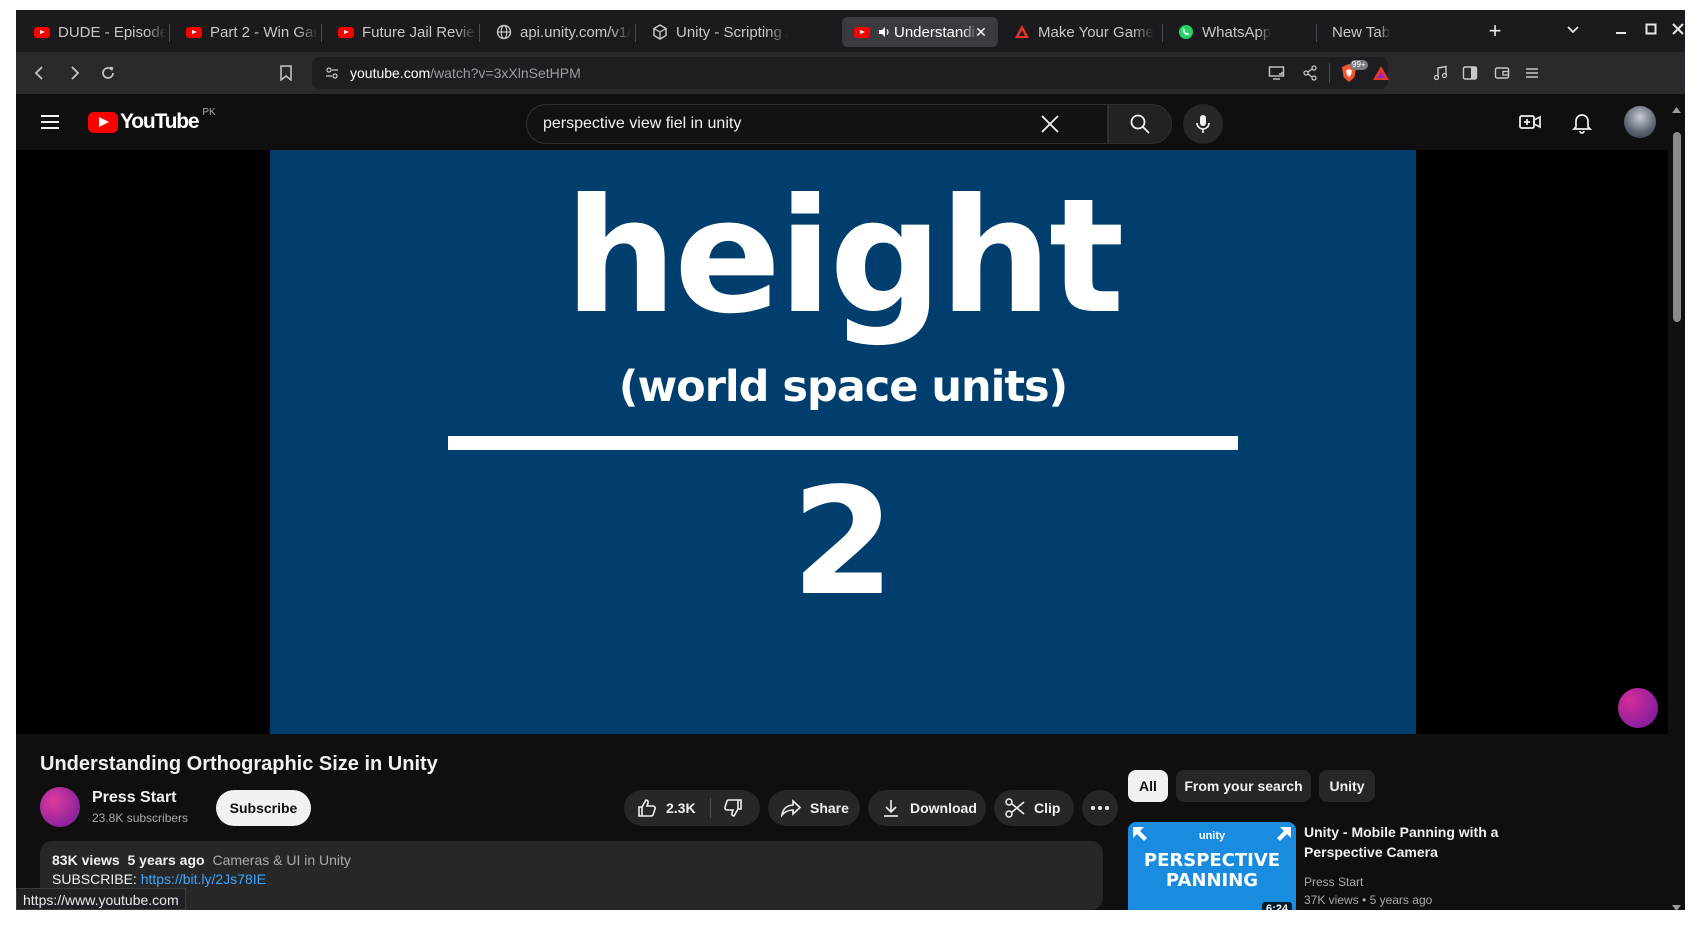  What do you see at coordinates (286, 73) in the screenshot?
I see `bookmark-icon` at bounding box center [286, 73].